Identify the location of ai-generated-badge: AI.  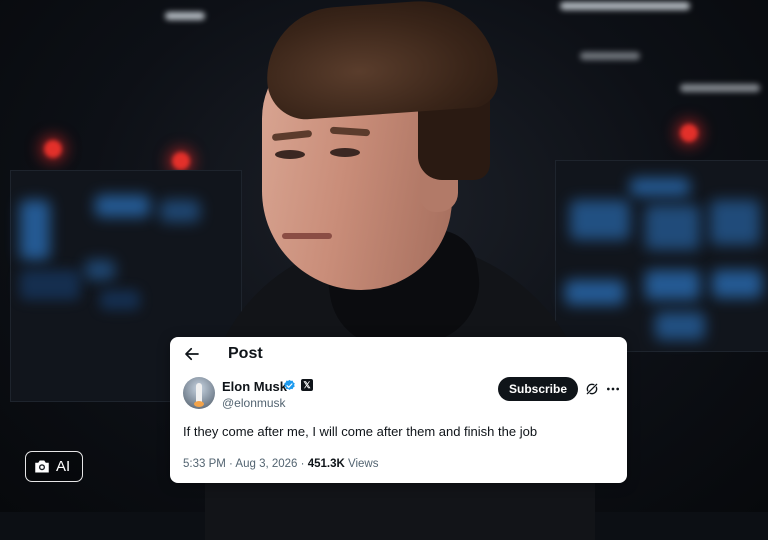
(54, 466).